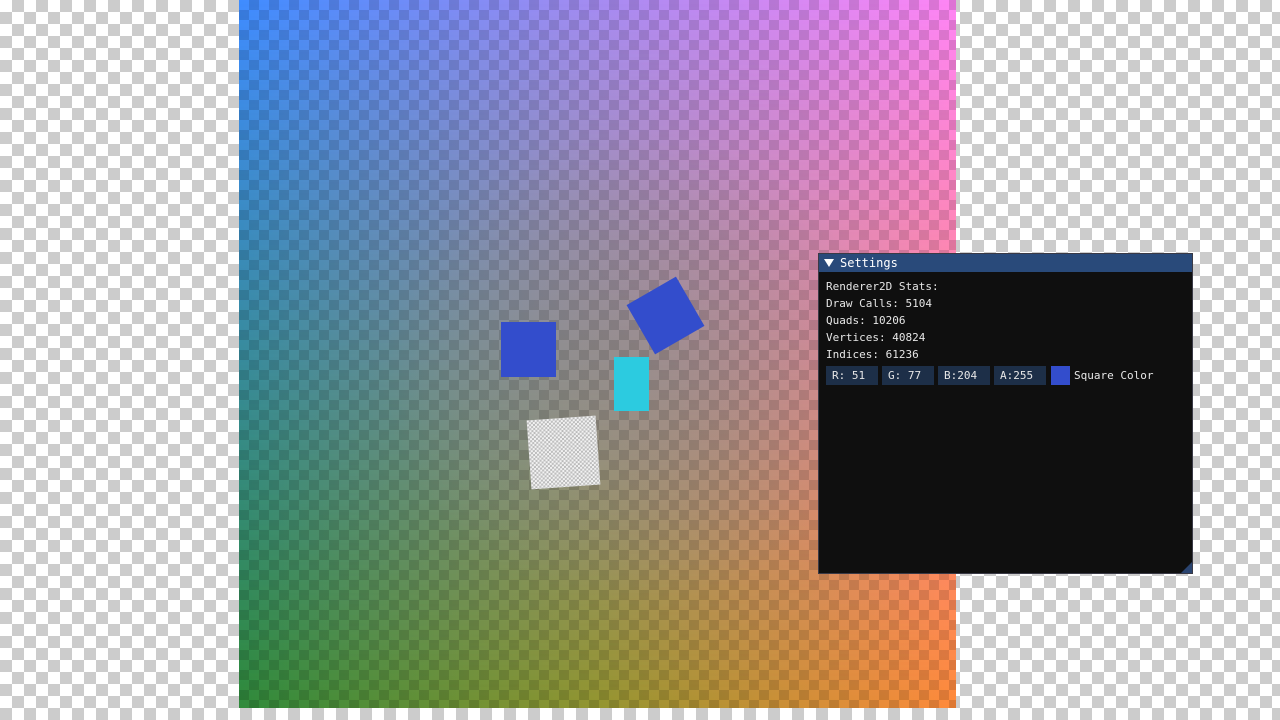 This screenshot has height=720, width=1280. What do you see at coordinates (879, 303) in the screenshot?
I see `draw-calls-stat: Draw Calls: 5104` at bounding box center [879, 303].